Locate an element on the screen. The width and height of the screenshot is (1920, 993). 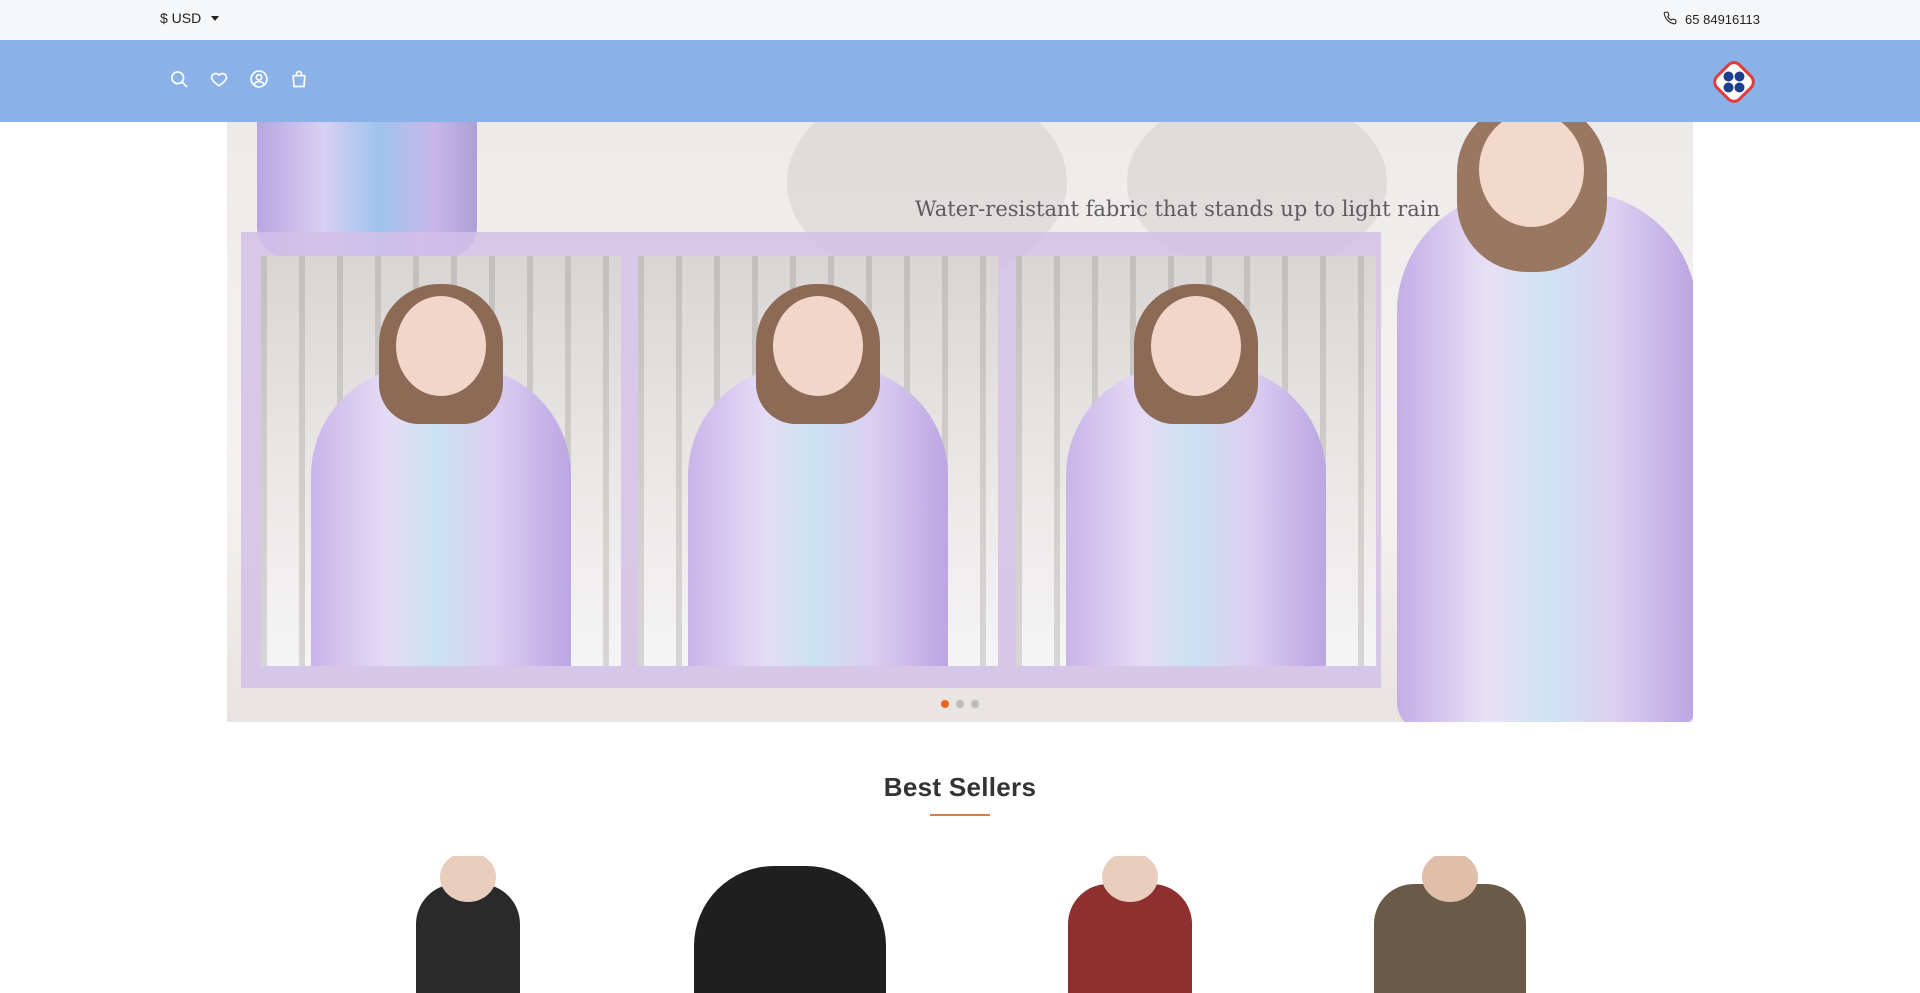
search-icon is located at coordinates (179, 79).